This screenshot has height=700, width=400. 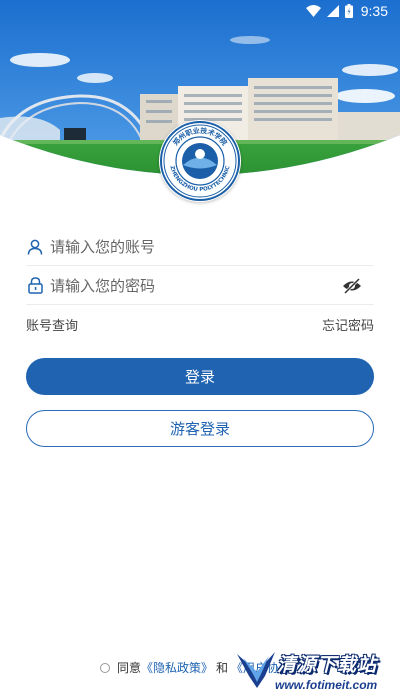 I want to click on agreement-and: 和, so click(x=222, y=668).